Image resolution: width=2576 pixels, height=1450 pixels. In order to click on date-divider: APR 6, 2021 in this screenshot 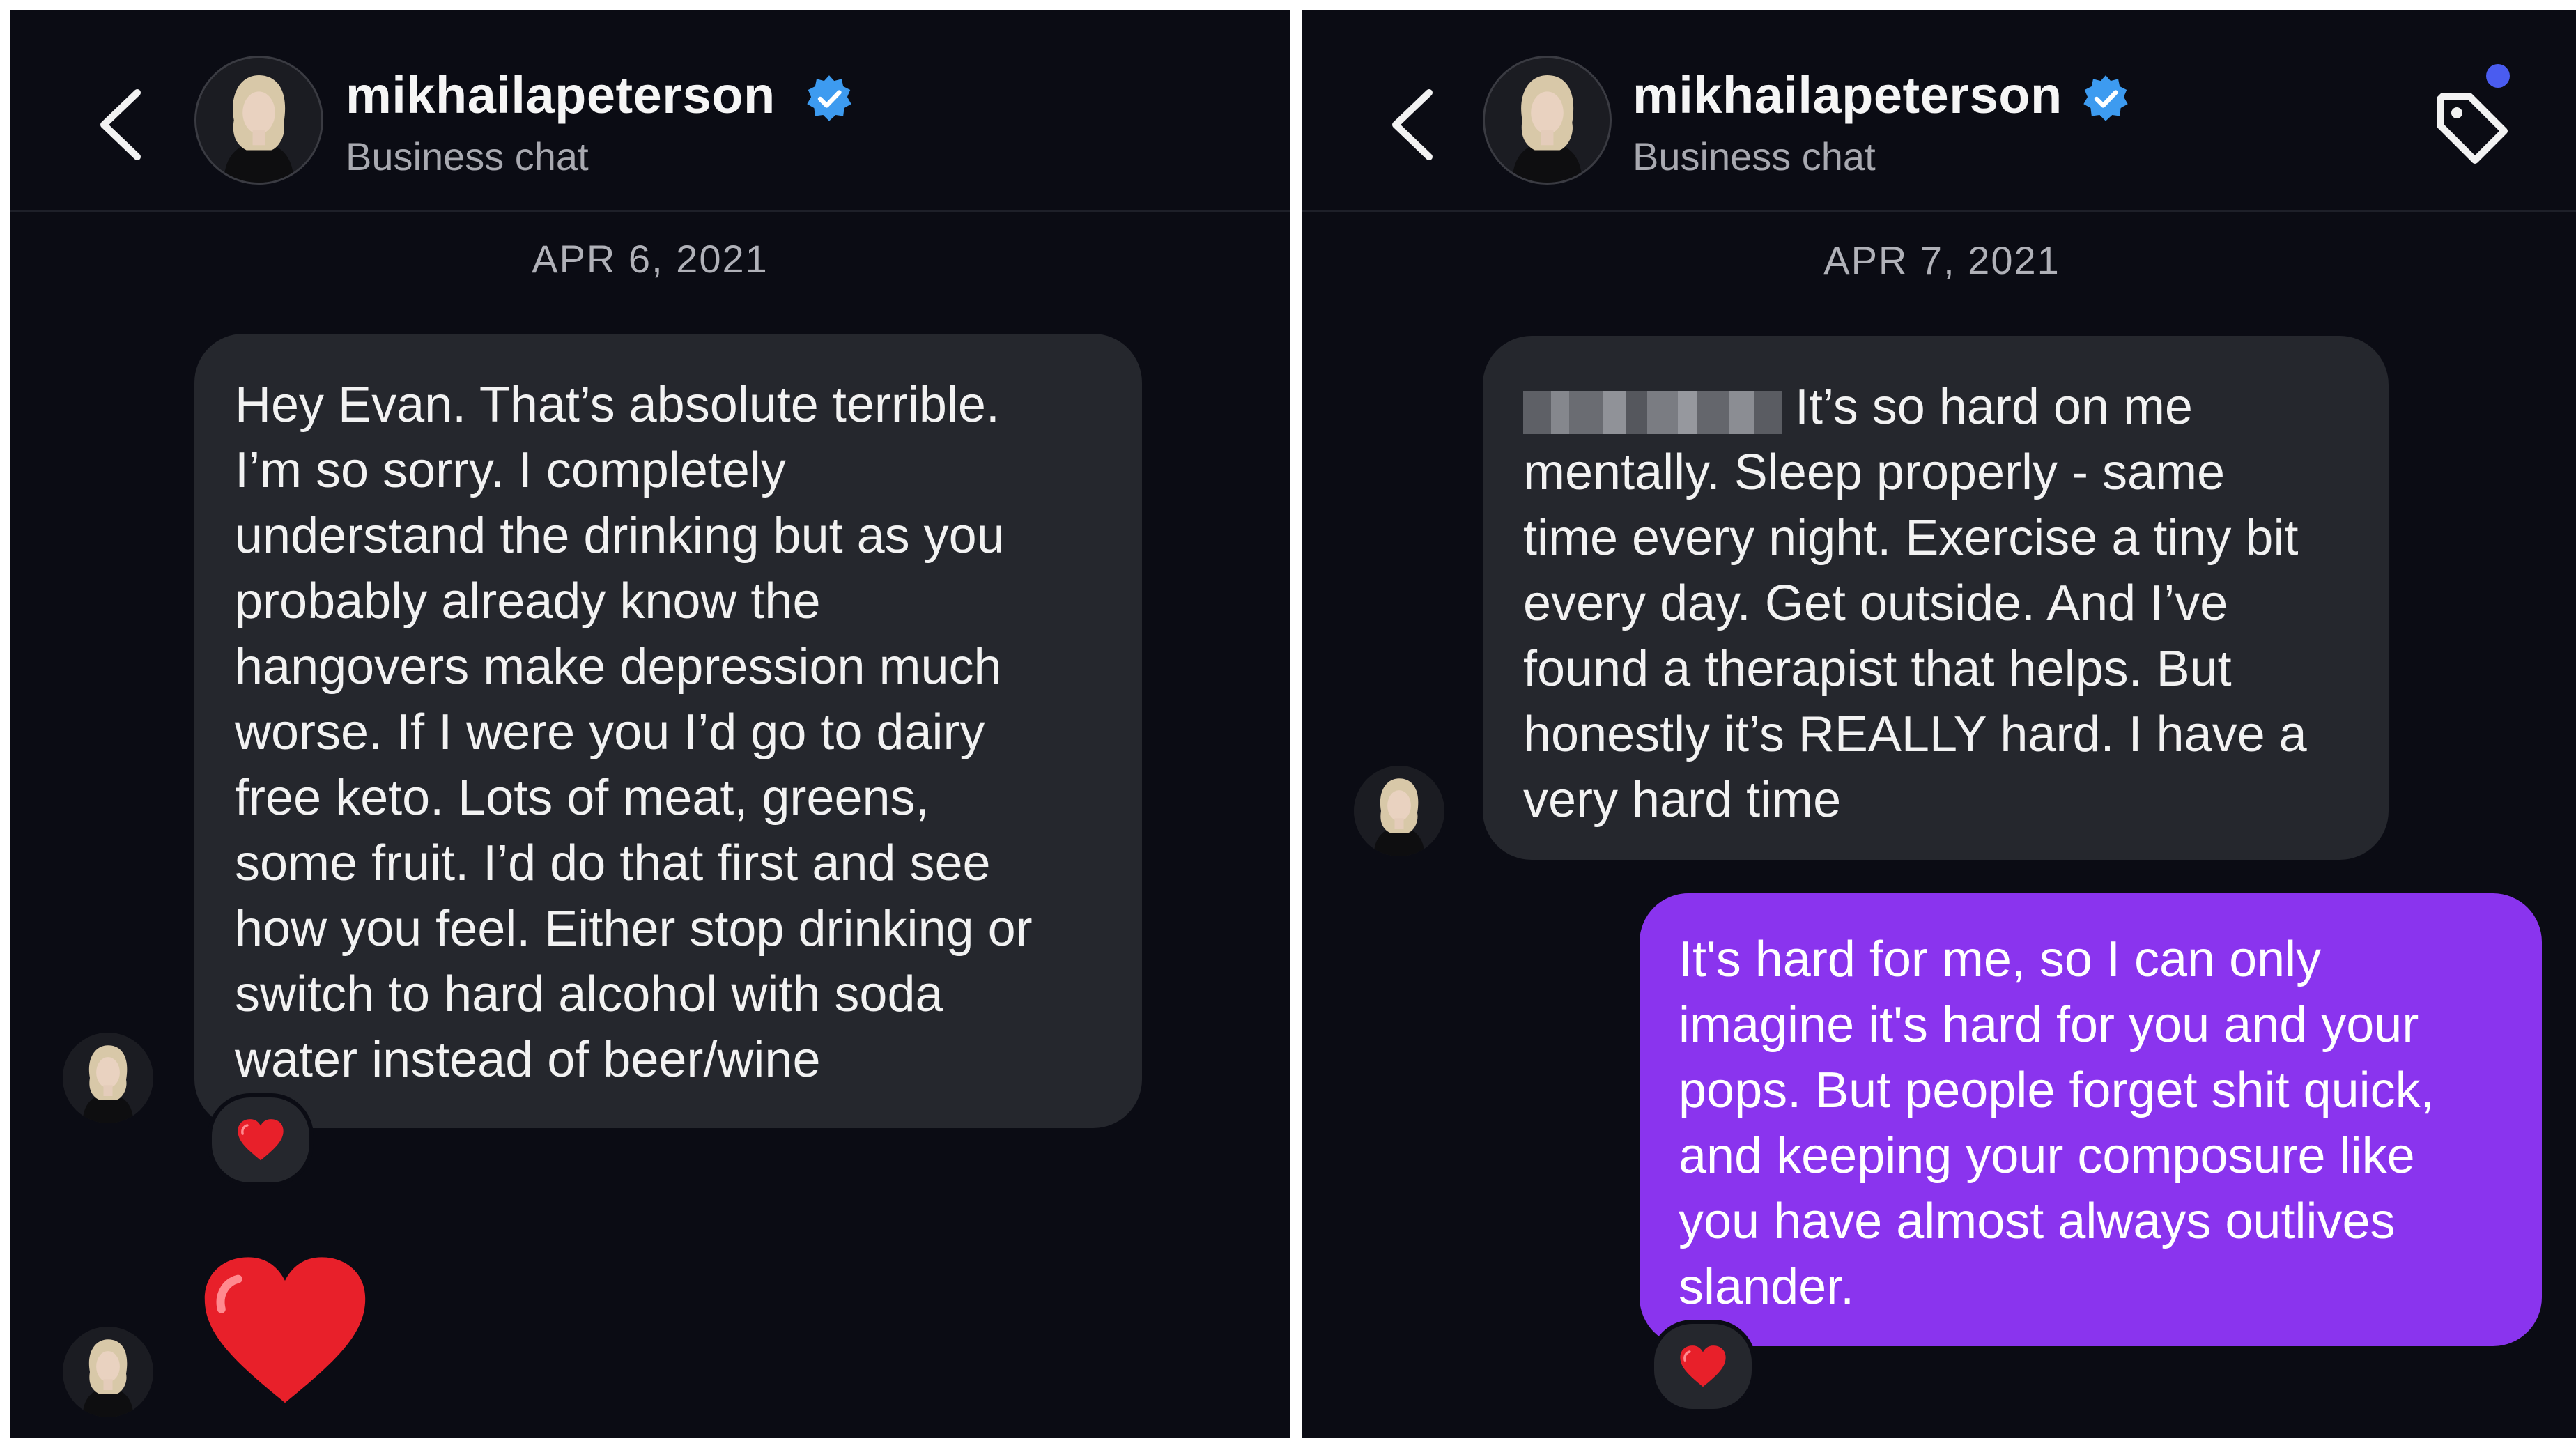, I will do `click(650, 259)`.